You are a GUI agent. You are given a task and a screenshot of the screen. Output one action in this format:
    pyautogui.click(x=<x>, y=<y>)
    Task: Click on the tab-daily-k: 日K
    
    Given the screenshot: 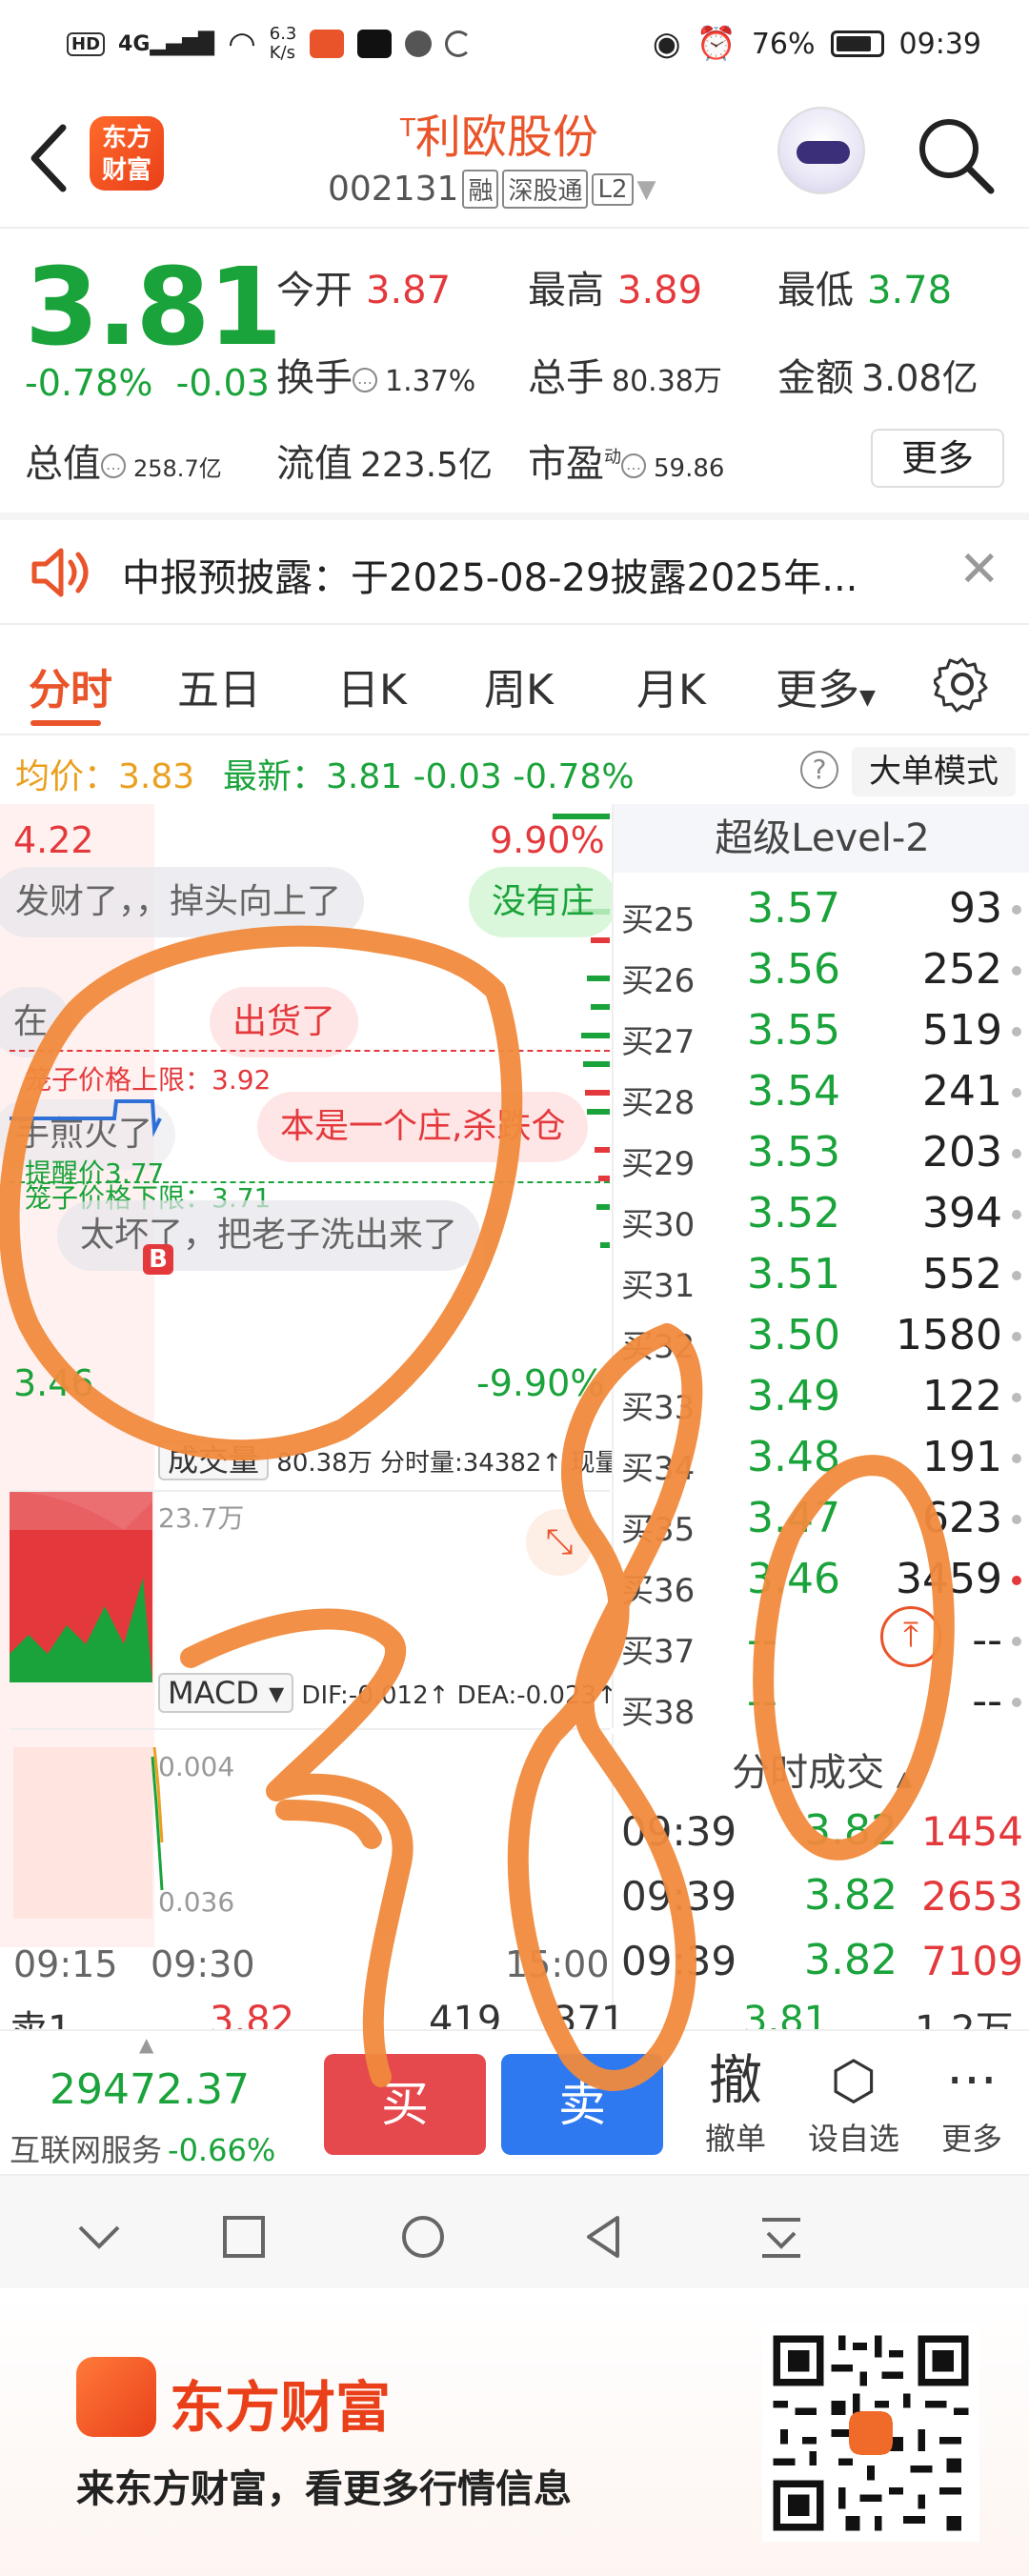 What is the action you would take?
    pyautogui.click(x=372, y=685)
    